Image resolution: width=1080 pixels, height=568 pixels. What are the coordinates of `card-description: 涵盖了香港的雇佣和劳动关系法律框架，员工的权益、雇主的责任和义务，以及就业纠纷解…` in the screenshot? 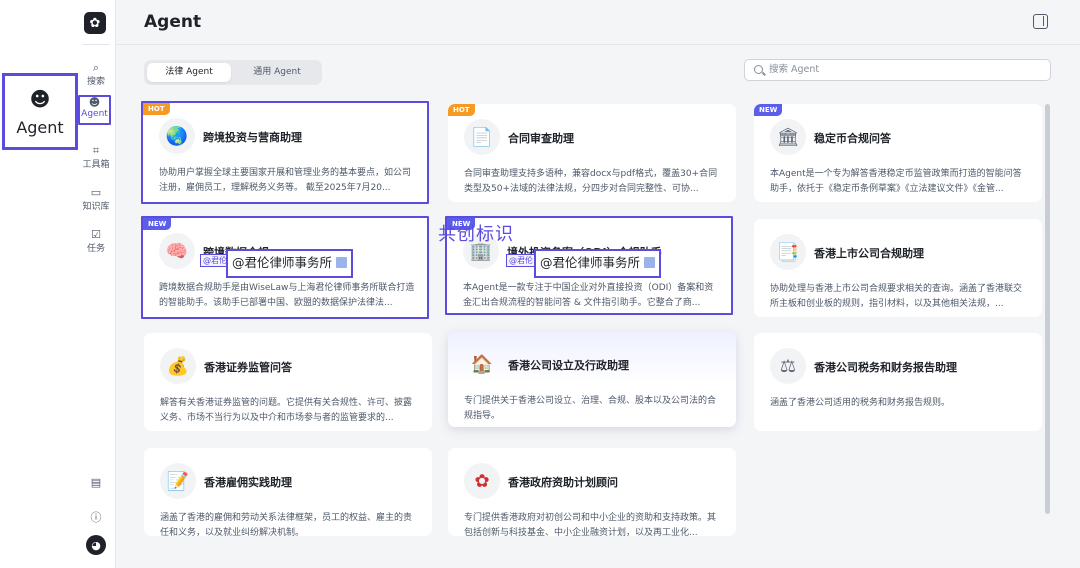 It's located at (286, 524).